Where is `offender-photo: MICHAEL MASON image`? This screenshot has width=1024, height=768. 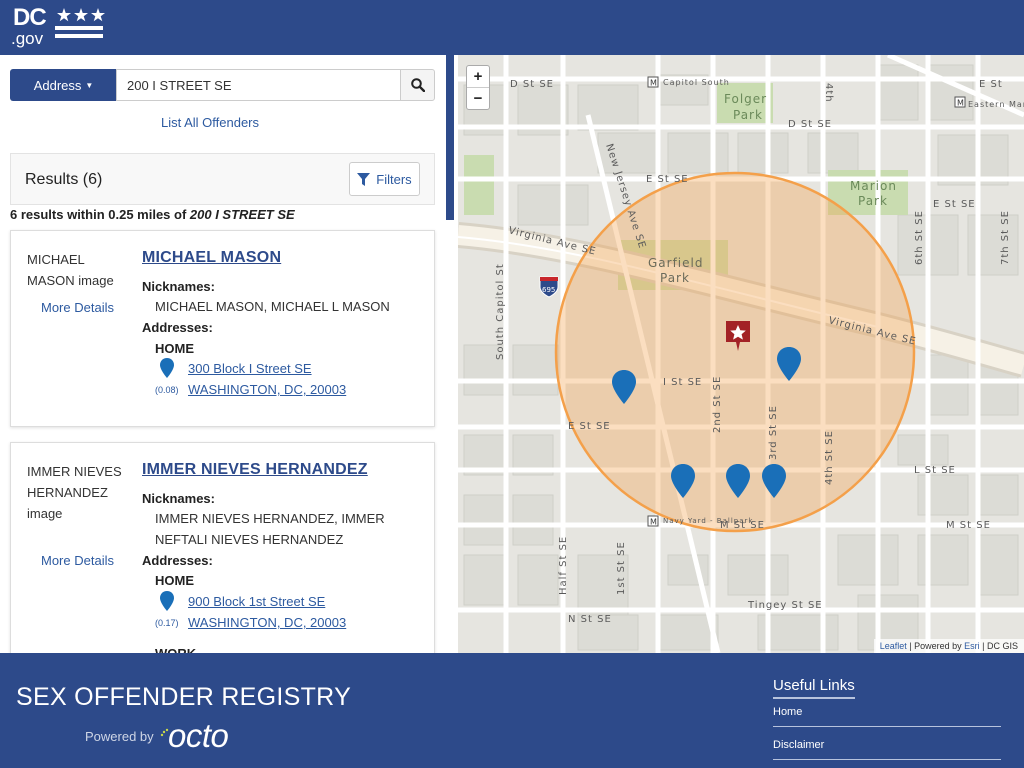
offender-photo: MICHAEL MASON image is located at coordinates (70, 270).